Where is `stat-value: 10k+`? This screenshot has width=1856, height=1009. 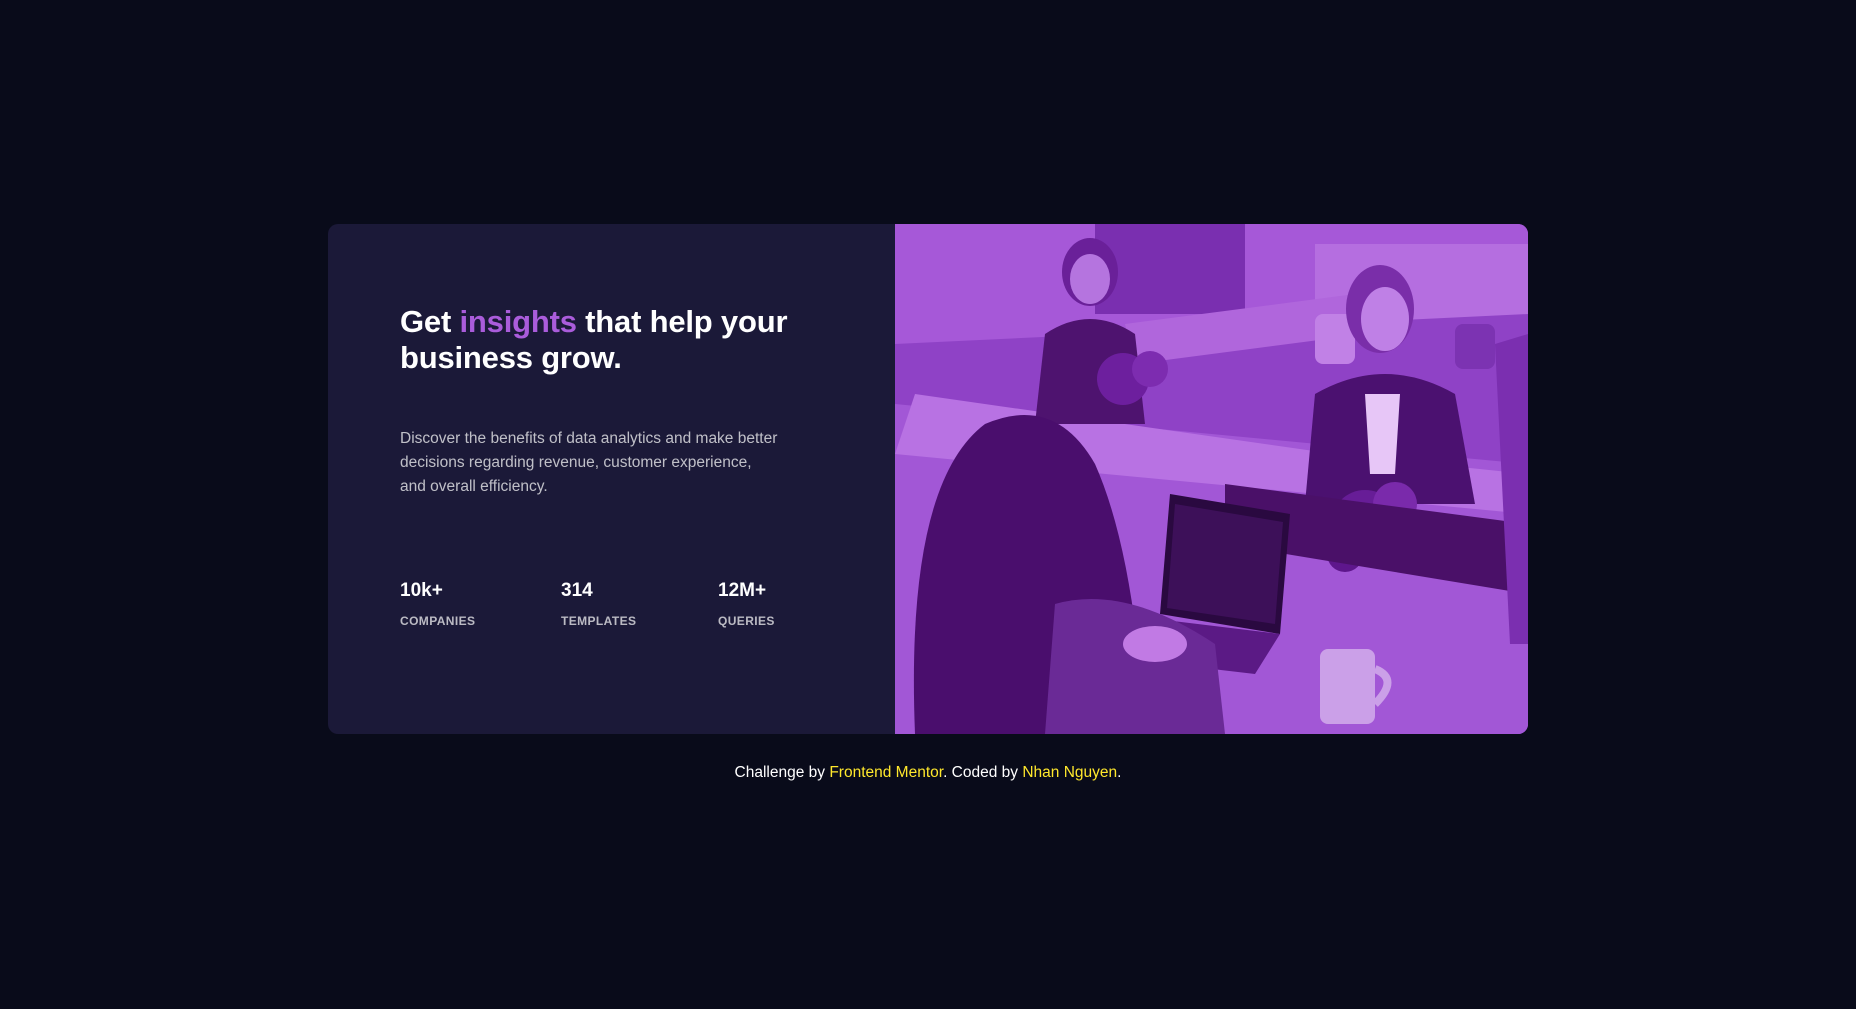 stat-value: 10k+ is located at coordinates (421, 590).